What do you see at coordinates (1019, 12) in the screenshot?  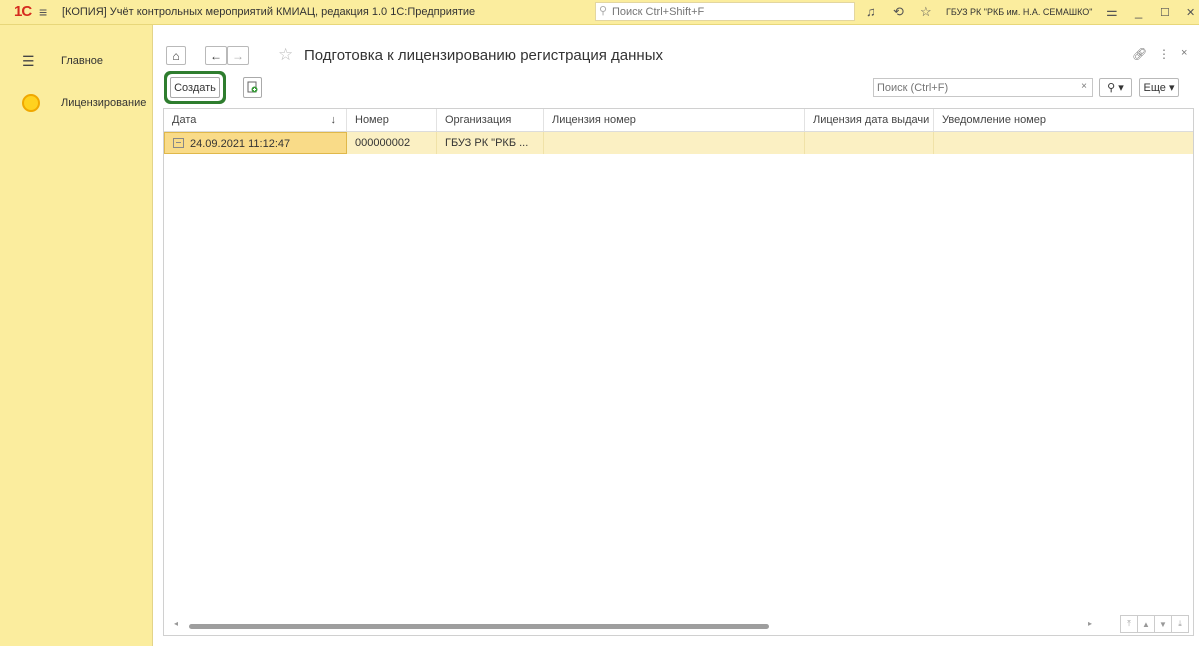 I see `current-user: ГБУЗ РК "РКБ им. Н.А. СЕМАШКО"` at bounding box center [1019, 12].